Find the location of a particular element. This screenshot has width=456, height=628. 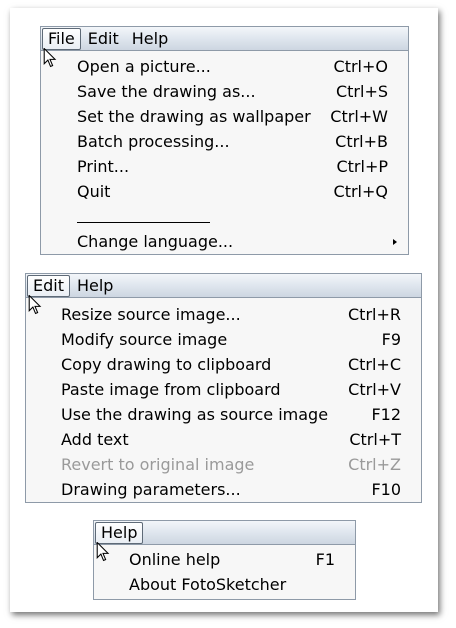

menu-item-use-drawing-as-source: Use the drawing as source image F12 is located at coordinates (223, 414).